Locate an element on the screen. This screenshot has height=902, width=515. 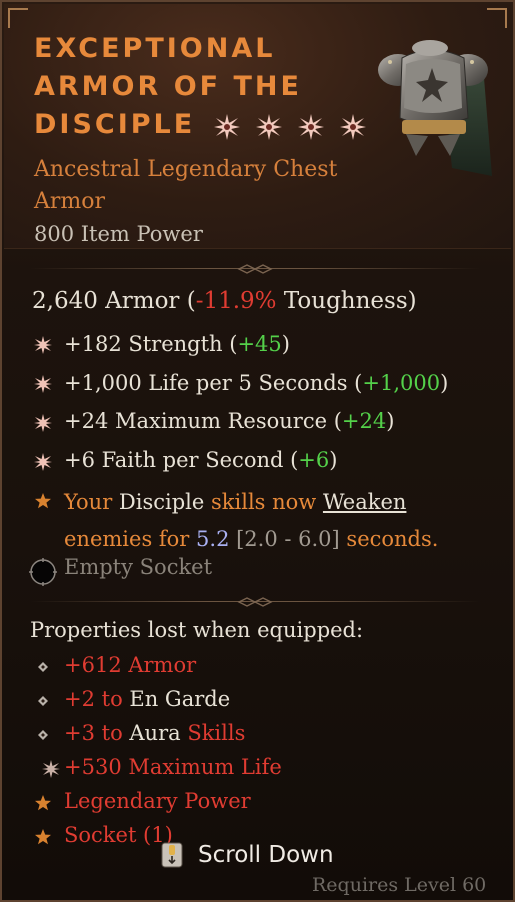
item-title: EXCEPTIONAL ARMOR OF THE DISCIPLE is located at coordinates (204, 87).